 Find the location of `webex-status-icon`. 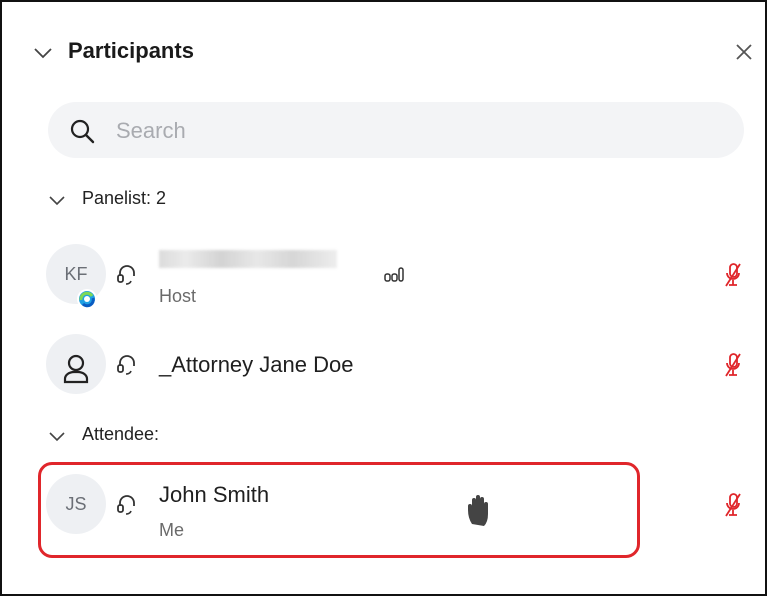

webex-status-icon is located at coordinates (87, 291).